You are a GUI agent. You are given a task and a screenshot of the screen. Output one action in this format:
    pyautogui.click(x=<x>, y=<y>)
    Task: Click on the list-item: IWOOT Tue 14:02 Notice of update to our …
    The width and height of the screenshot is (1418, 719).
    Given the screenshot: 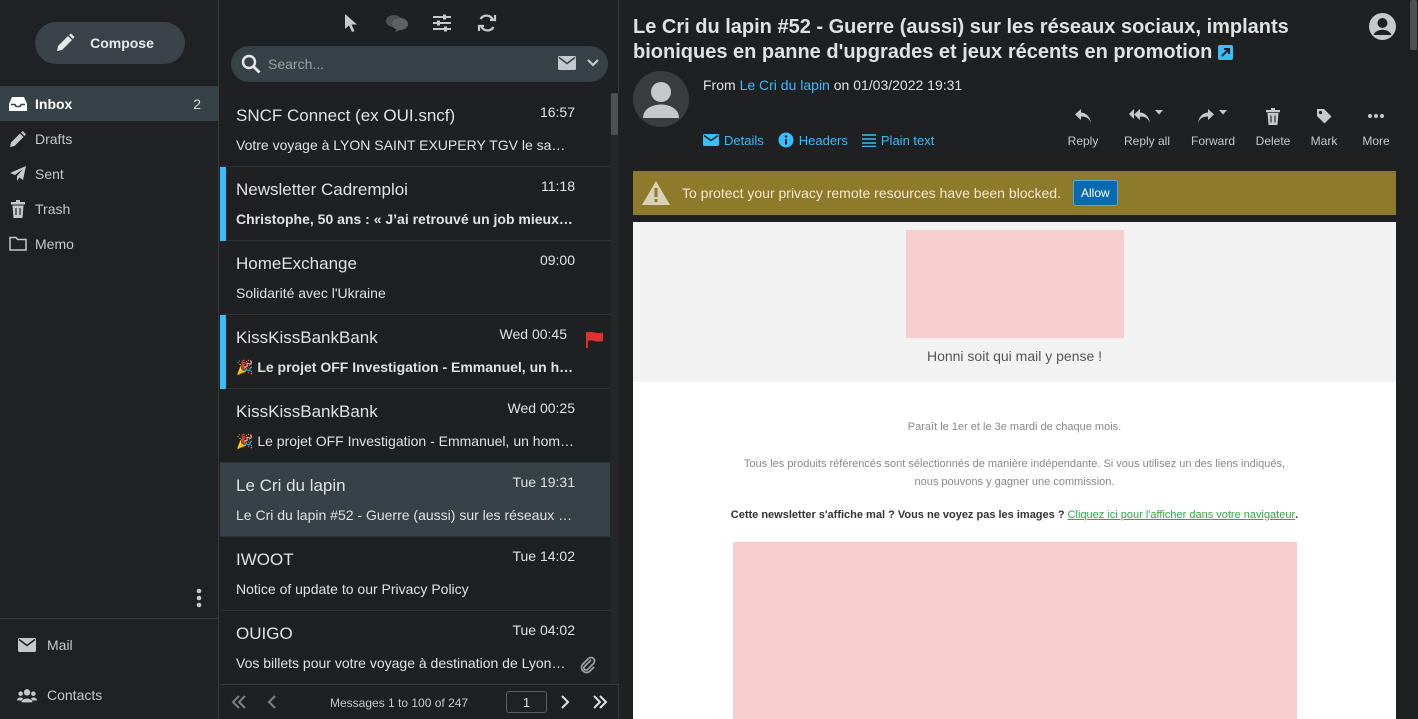 What is the action you would take?
    pyautogui.click(x=415, y=574)
    